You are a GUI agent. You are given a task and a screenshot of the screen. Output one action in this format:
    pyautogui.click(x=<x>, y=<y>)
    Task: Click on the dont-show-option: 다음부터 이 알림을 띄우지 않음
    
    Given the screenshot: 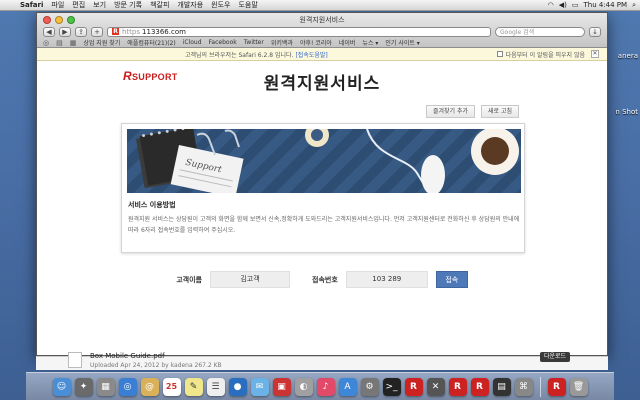 What is the action you would take?
    pyautogui.click(x=540, y=54)
    